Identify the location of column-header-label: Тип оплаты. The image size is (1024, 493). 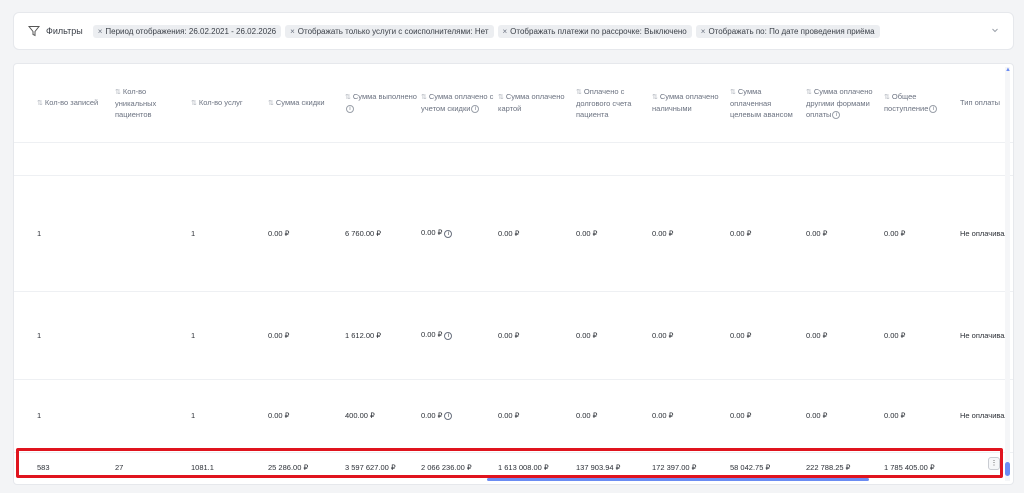
(980, 103).